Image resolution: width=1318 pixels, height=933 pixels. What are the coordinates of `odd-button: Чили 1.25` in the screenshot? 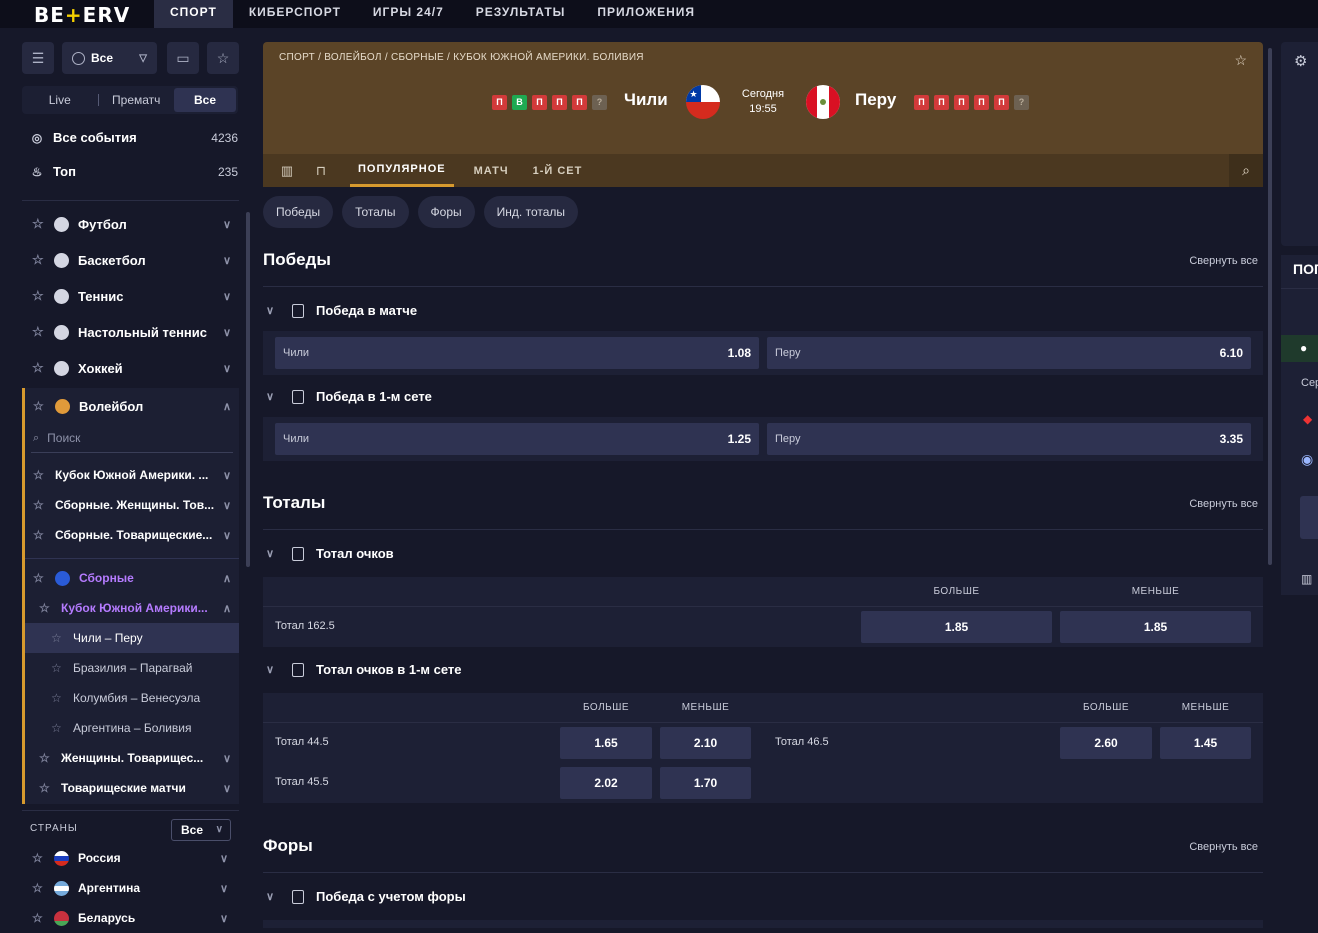 It's located at (517, 439).